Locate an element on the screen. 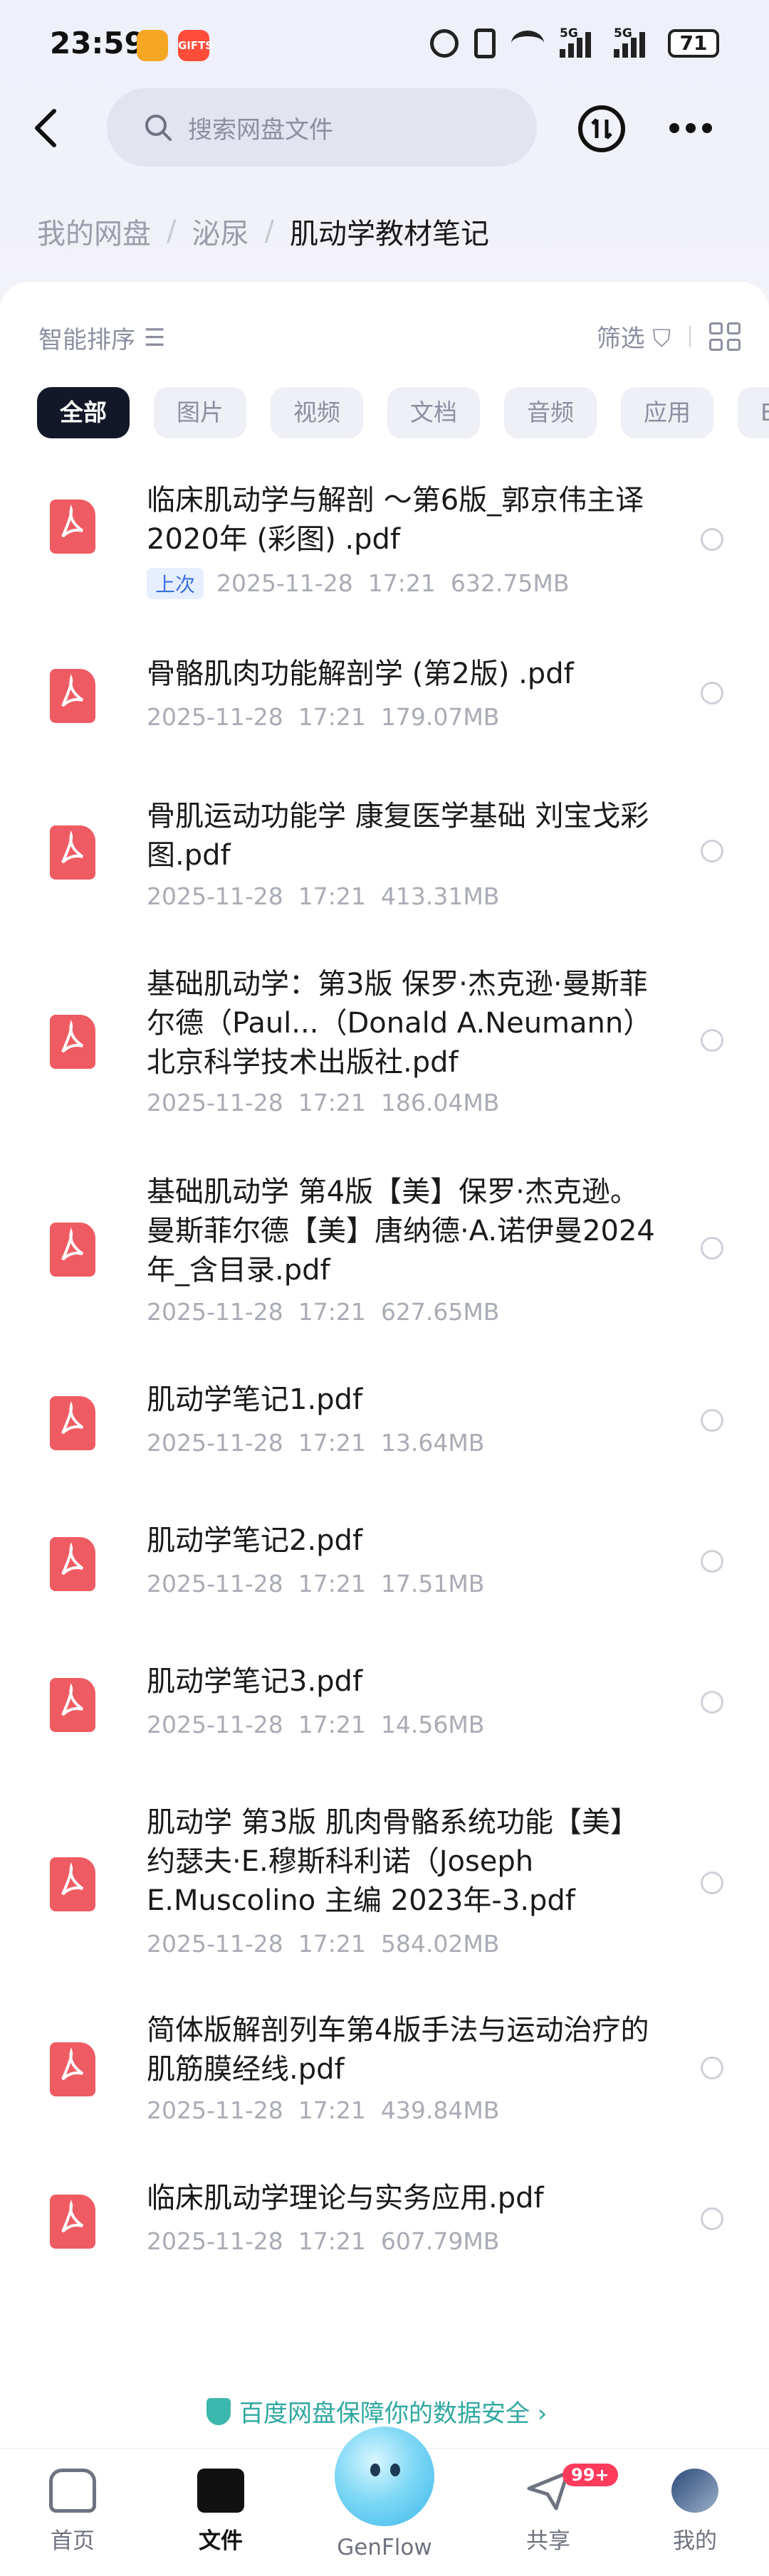 The height and width of the screenshot is (2576, 769). folder-icon is located at coordinates (220, 2491).